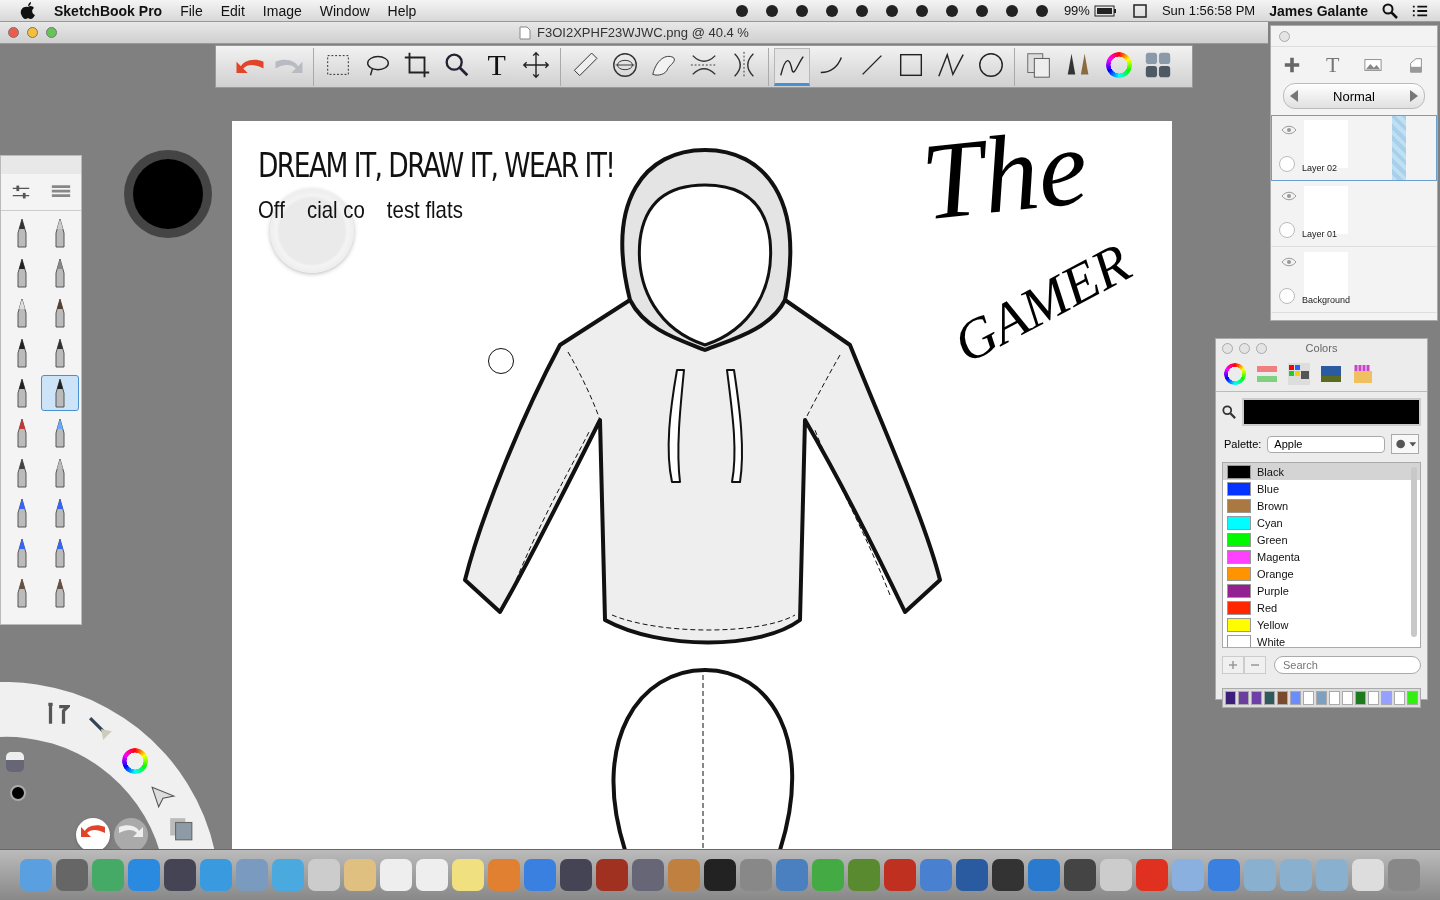 This screenshot has width=1440, height=900. Describe the element at coordinates (191, 10) in the screenshot. I see `menu-item: File` at that location.